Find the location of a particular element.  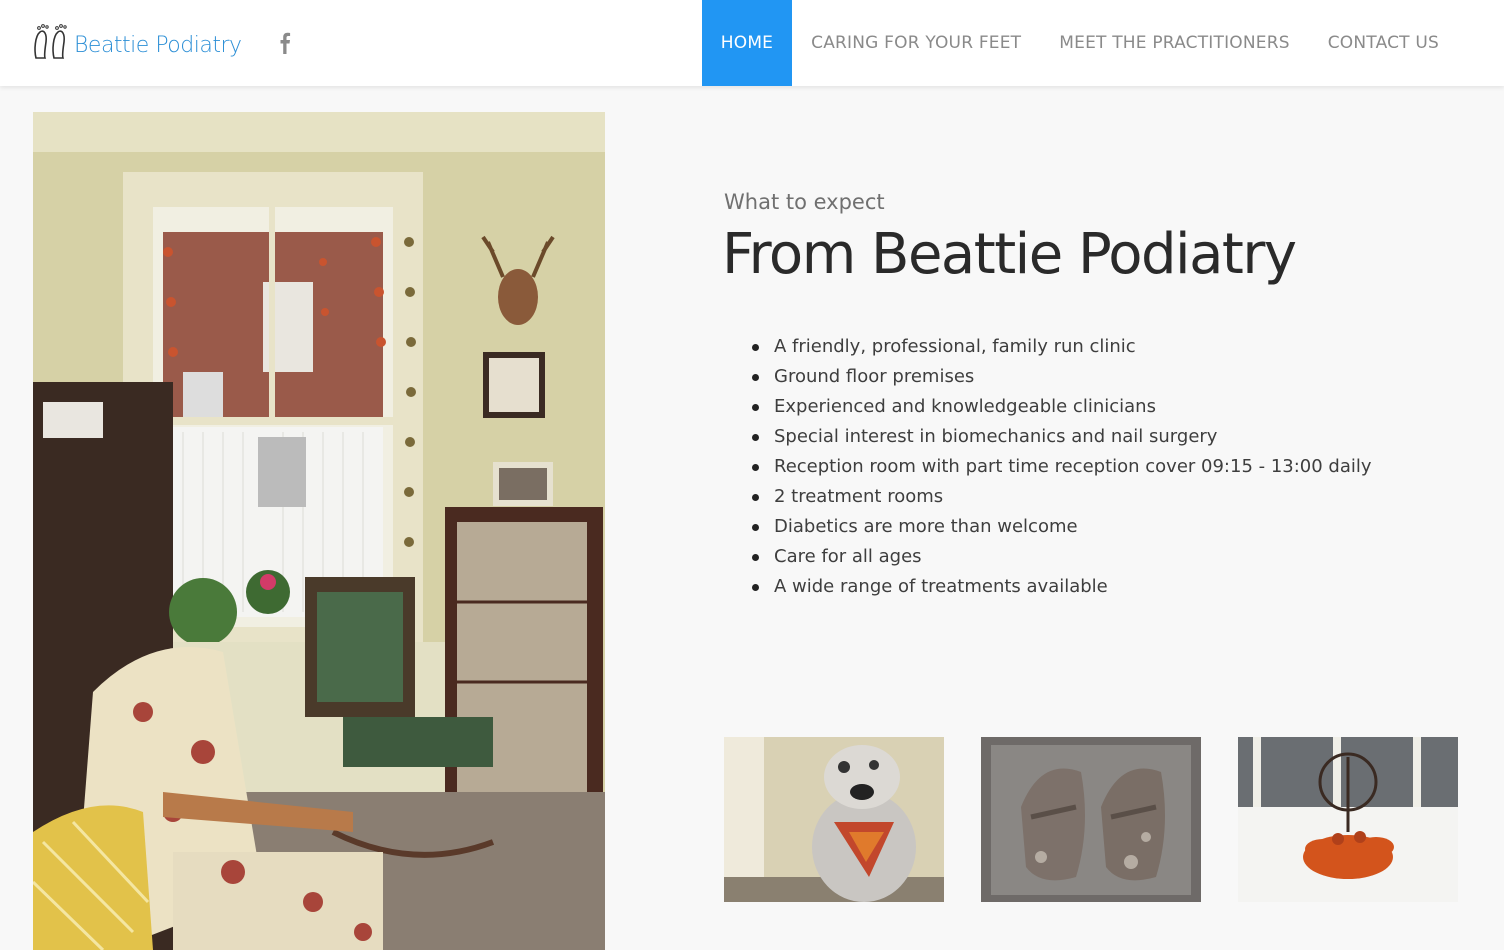

nav-home: HOME is located at coordinates (747, 43).